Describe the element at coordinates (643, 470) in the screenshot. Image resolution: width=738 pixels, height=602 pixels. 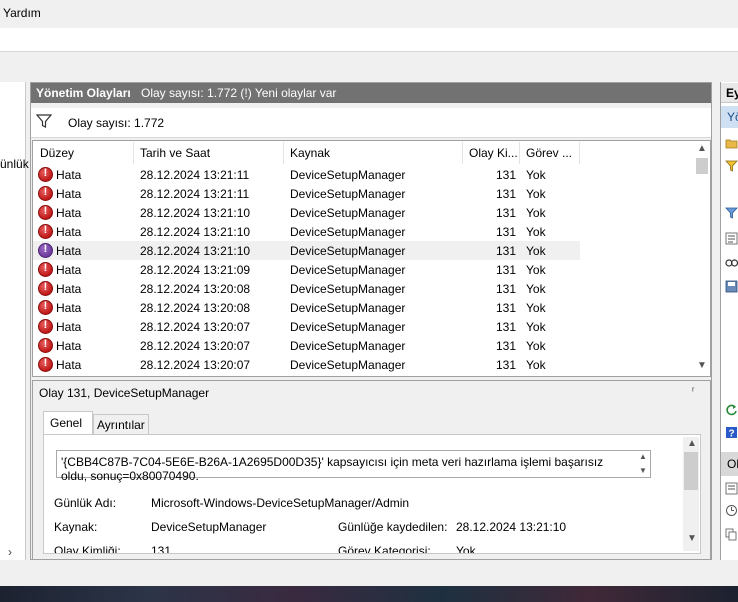
I see `message-scroll-down-icon: ▼` at that location.